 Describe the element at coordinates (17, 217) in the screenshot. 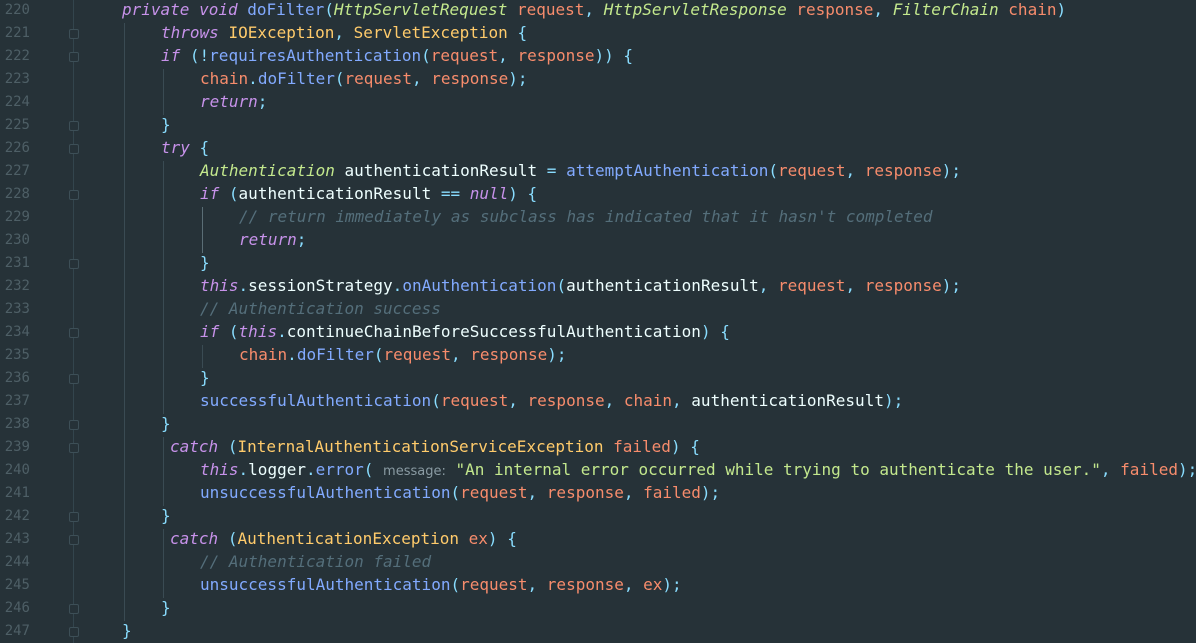

I see `line-number: 229` at that location.